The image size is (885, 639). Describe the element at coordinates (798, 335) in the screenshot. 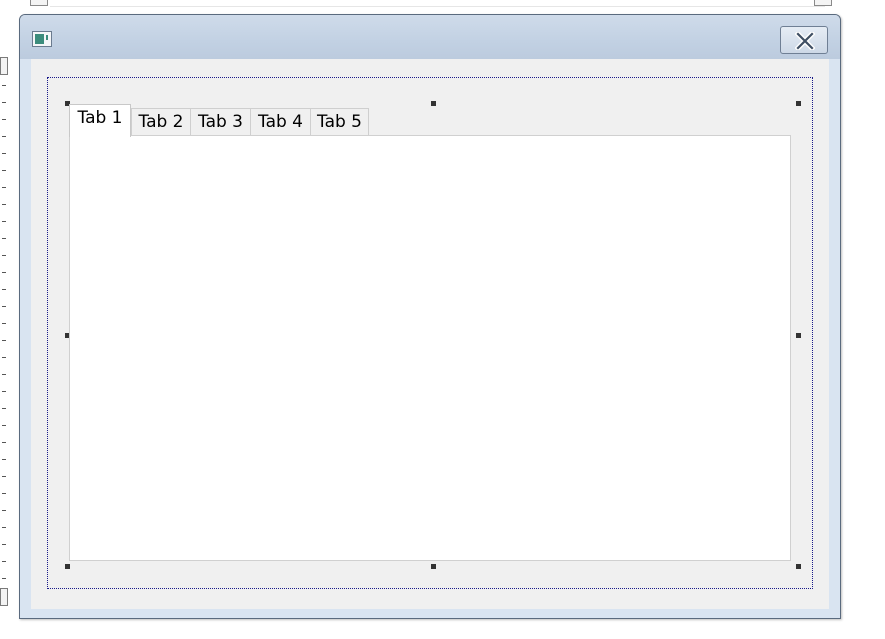

I see `resize-handle-right` at that location.